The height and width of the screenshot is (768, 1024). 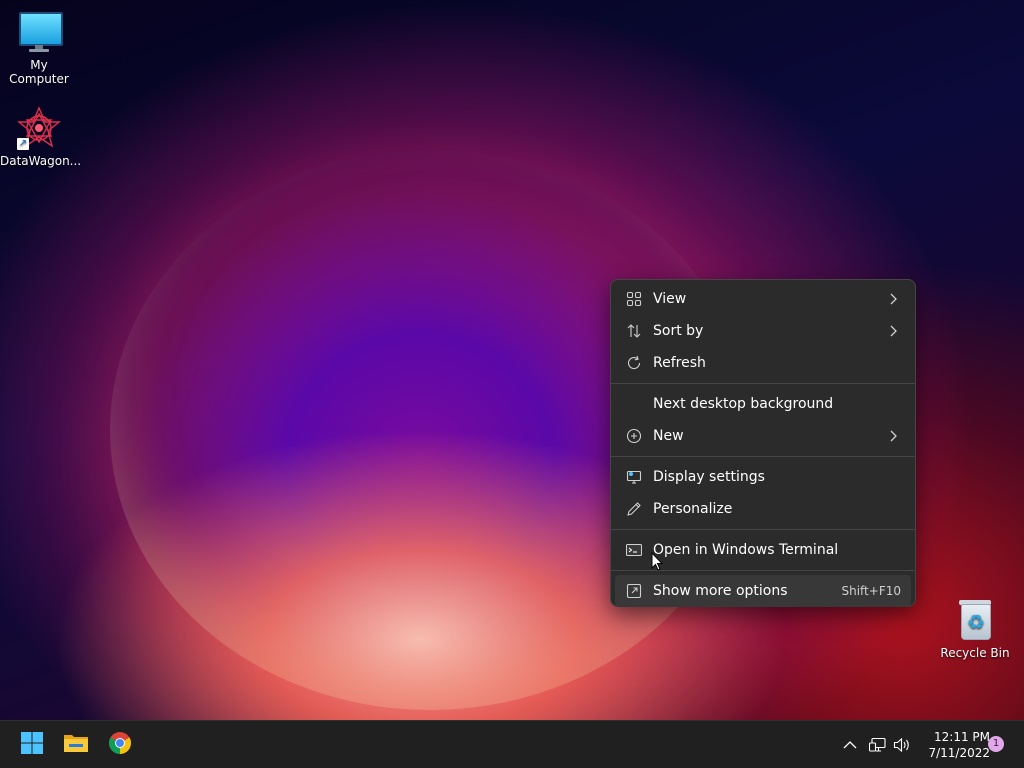 I want to click on menu-item-label: Show more options, so click(x=720, y=591).